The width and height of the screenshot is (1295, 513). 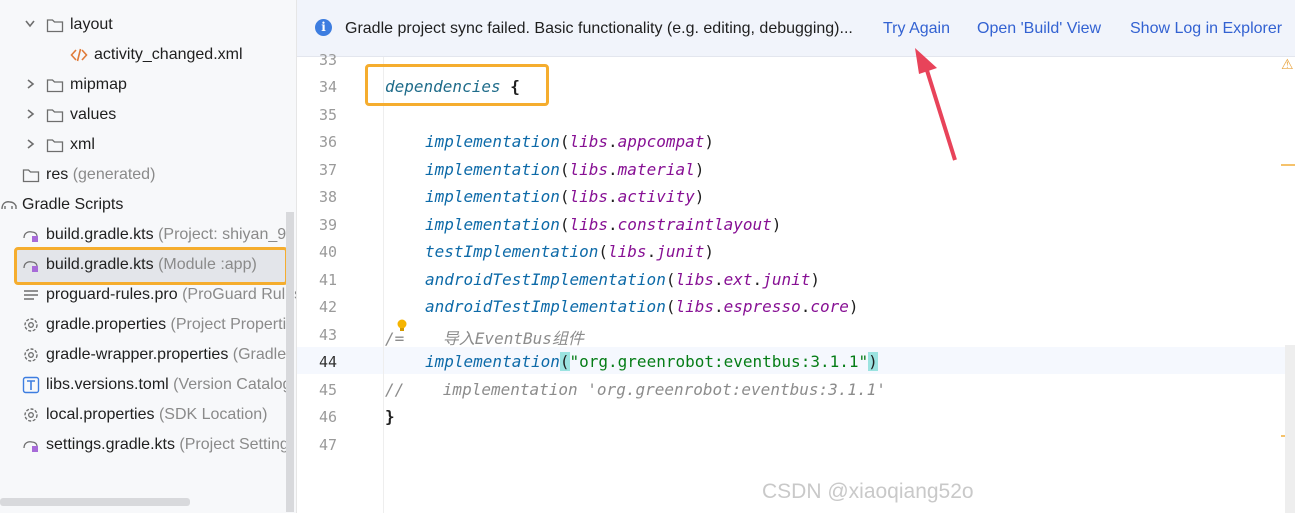 What do you see at coordinates (148, 115) in the screenshot?
I see `tree-item-values: values` at bounding box center [148, 115].